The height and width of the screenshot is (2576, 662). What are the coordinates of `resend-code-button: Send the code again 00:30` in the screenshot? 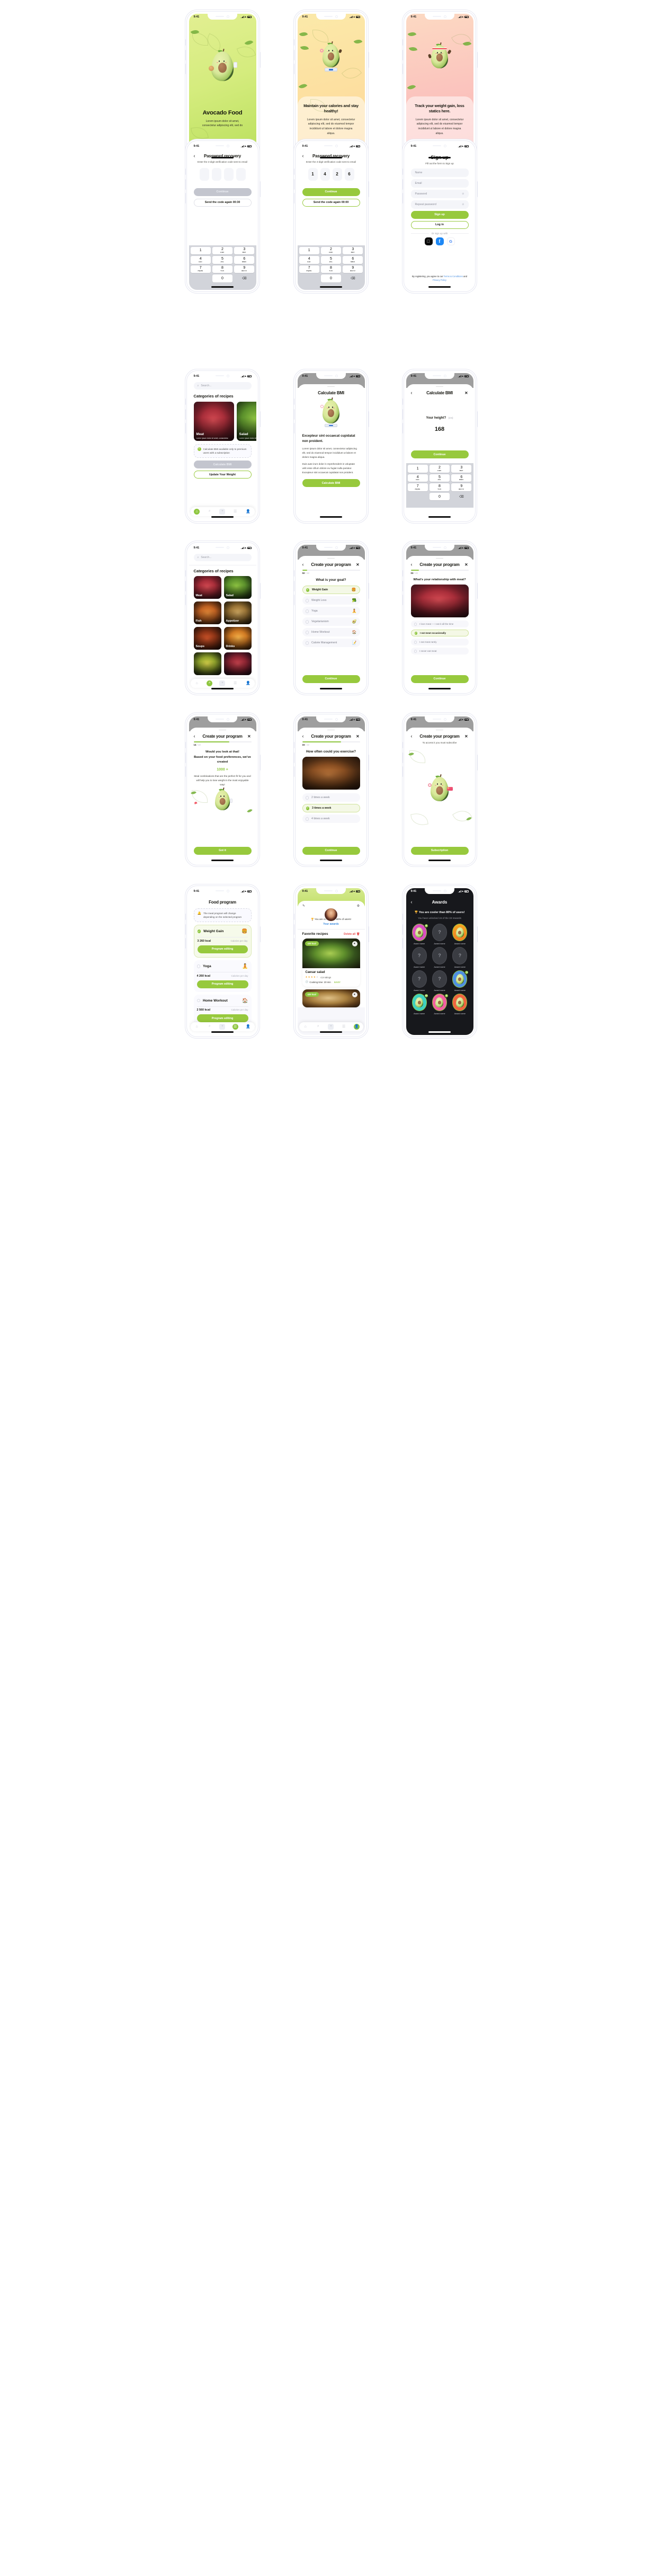 It's located at (222, 202).